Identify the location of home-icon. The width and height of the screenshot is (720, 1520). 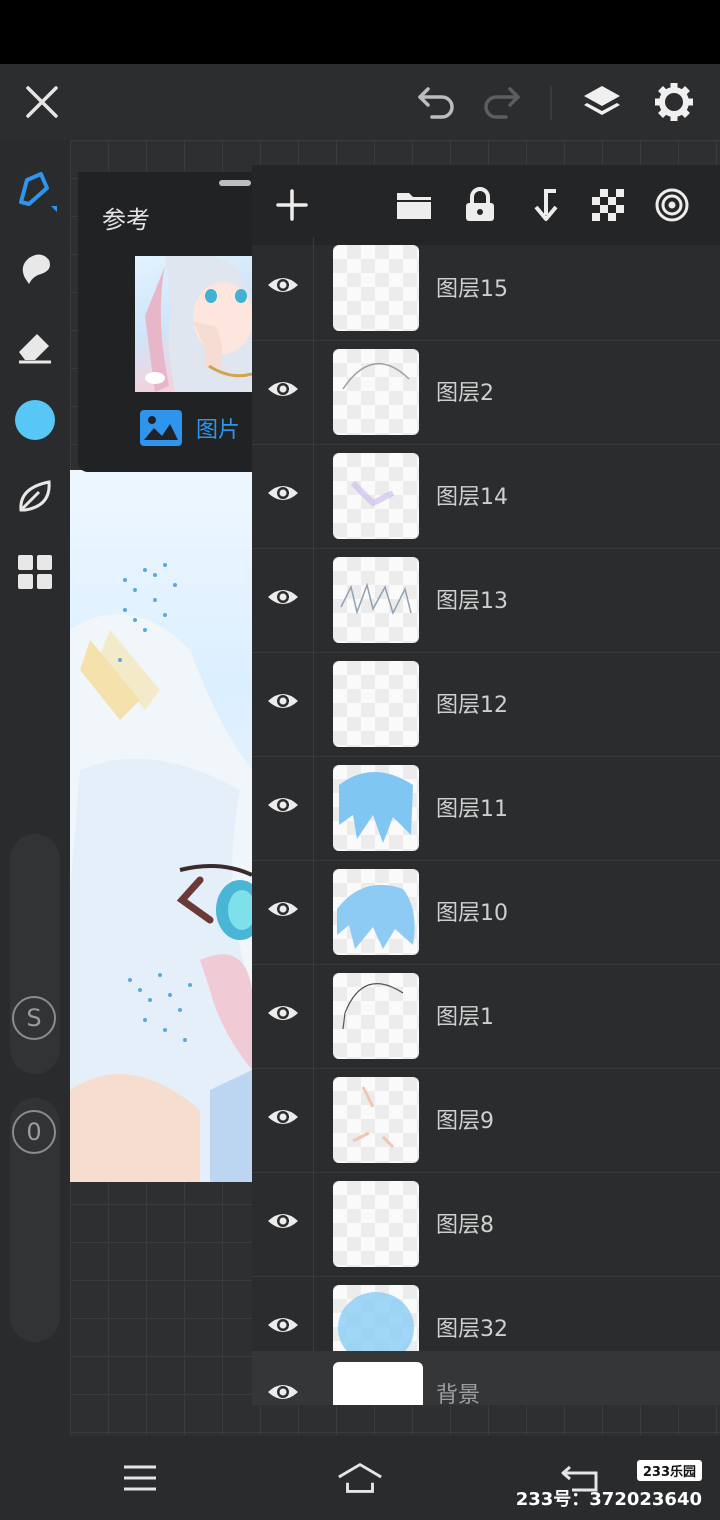
(360, 1478).